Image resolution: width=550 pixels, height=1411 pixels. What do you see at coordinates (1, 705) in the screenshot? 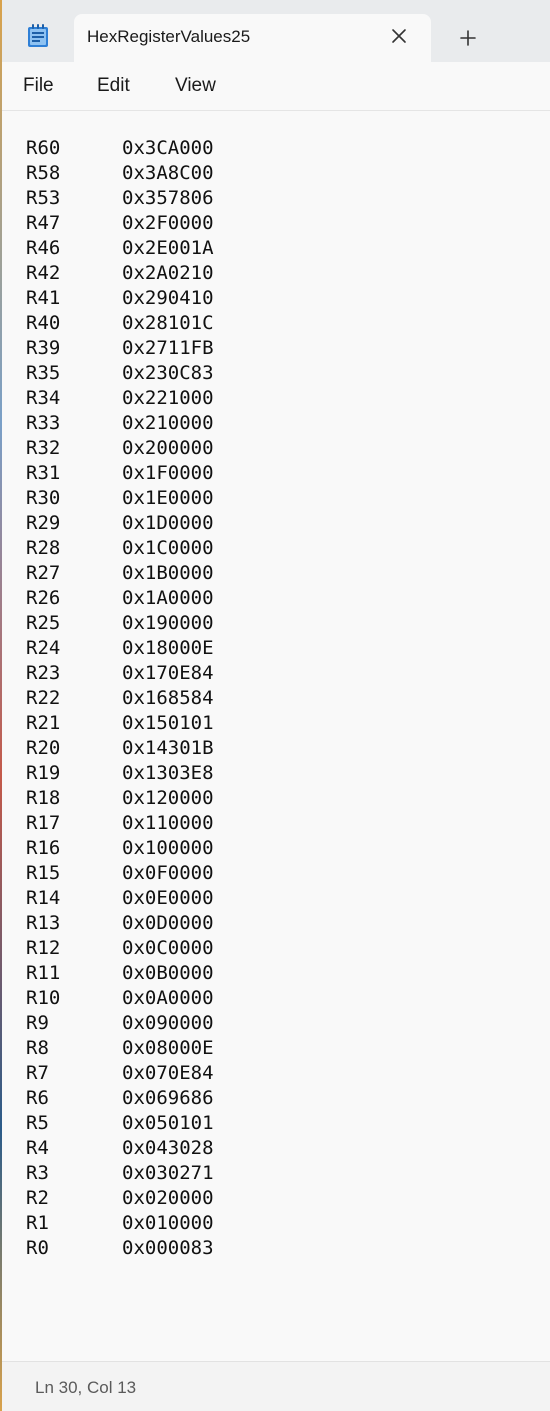
I see `desktop-edge` at bounding box center [1, 705].